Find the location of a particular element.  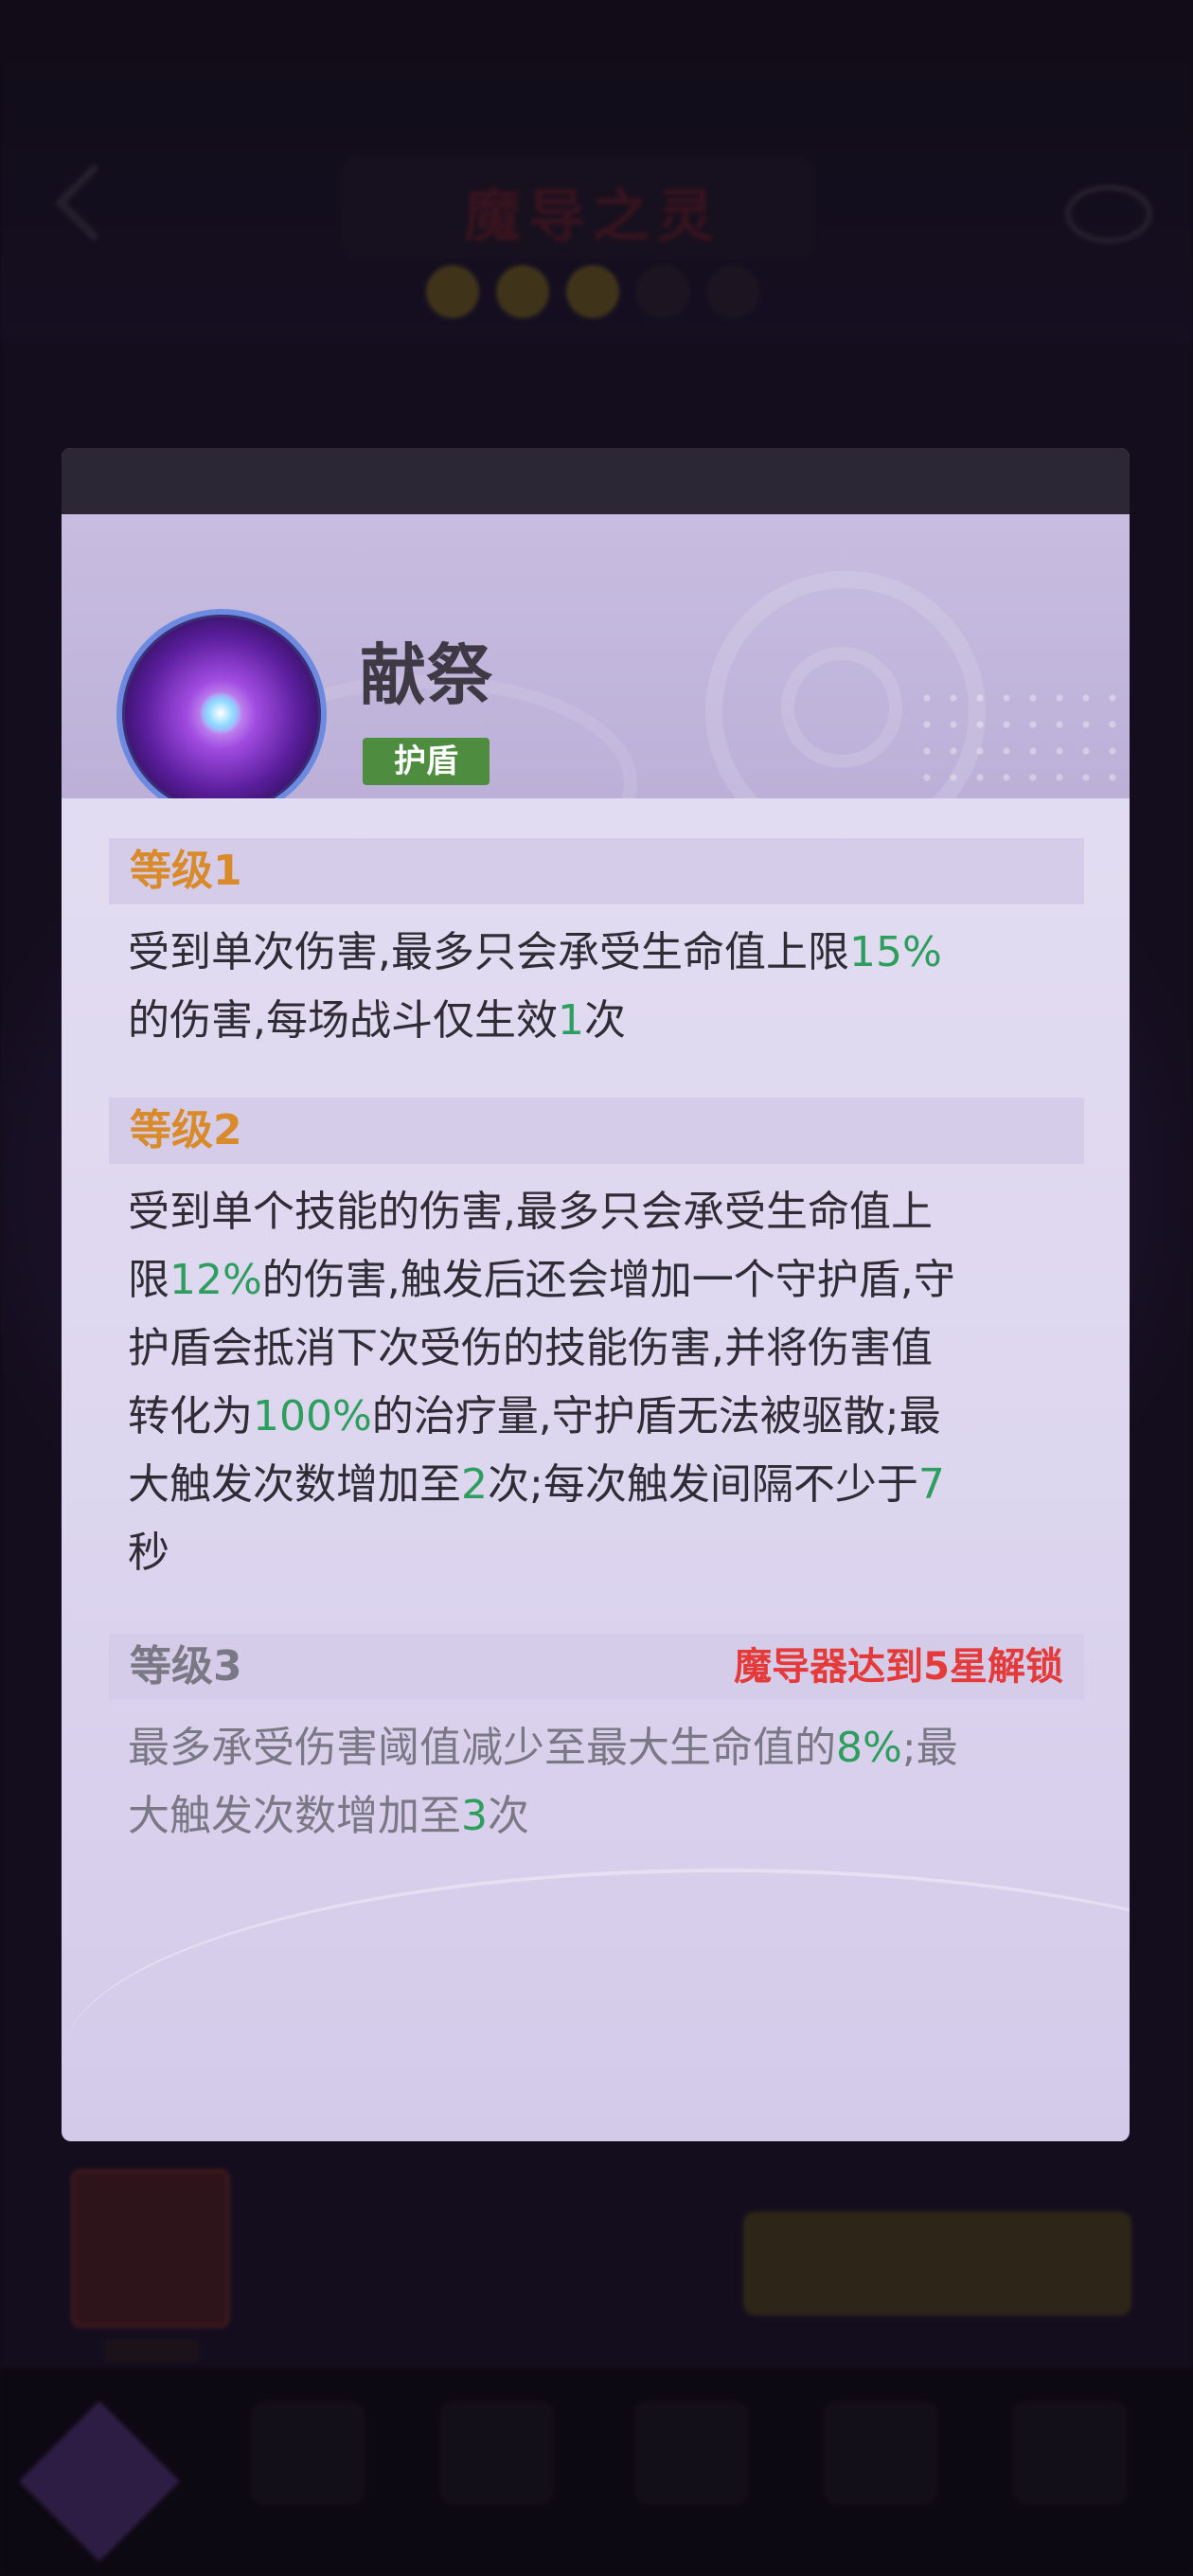

value-highlight: 2 is located at coordinates (474, 1484).